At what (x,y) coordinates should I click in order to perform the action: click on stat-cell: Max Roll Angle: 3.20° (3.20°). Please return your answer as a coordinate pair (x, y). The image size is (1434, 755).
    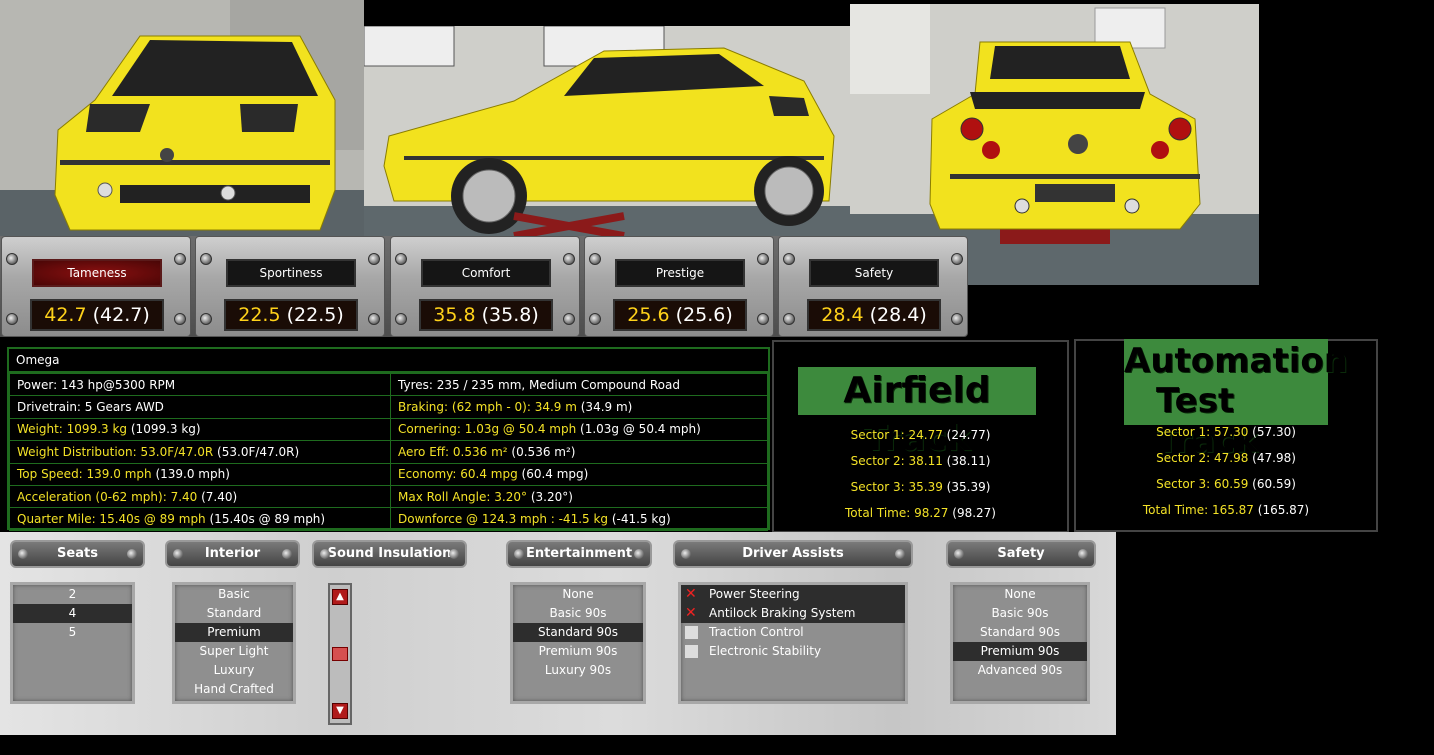
    Looking at the image, I should click on (579, 496).